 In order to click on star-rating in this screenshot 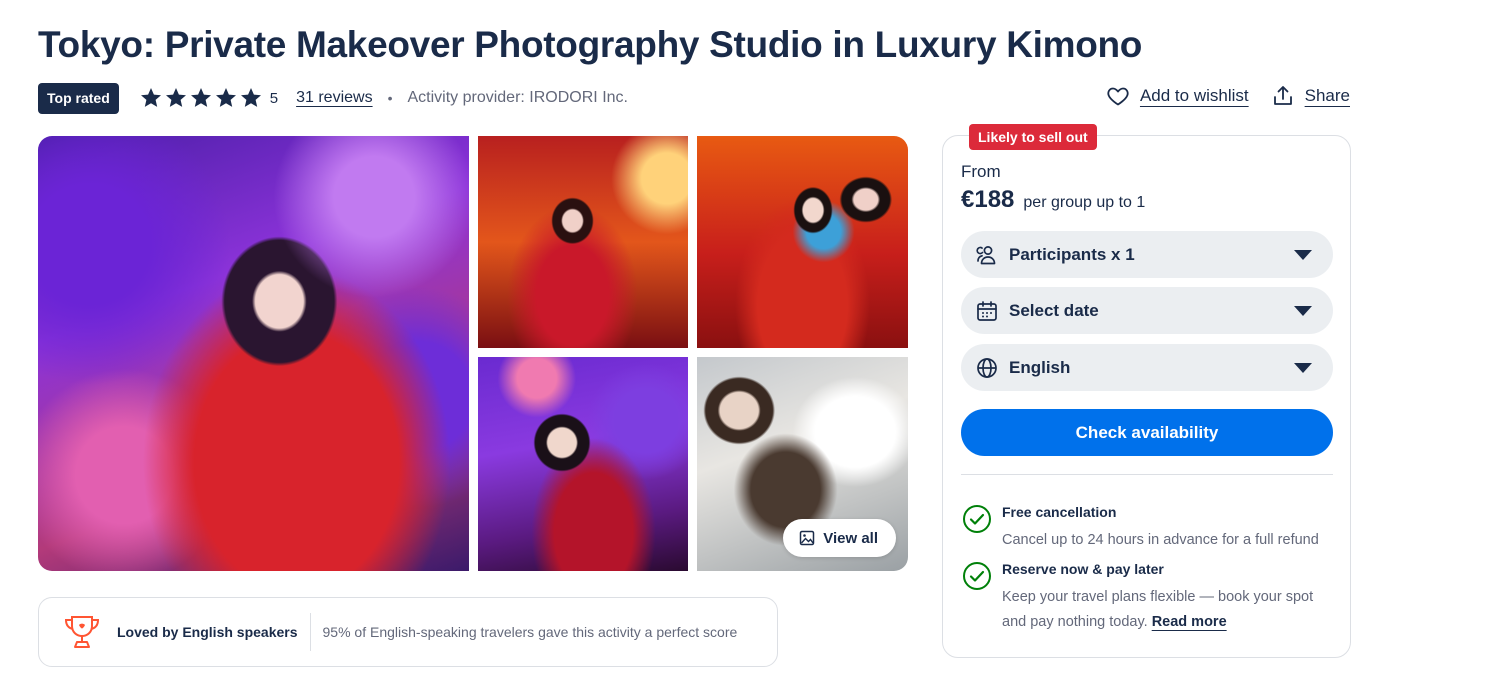, I will do `click(201, 98)`.